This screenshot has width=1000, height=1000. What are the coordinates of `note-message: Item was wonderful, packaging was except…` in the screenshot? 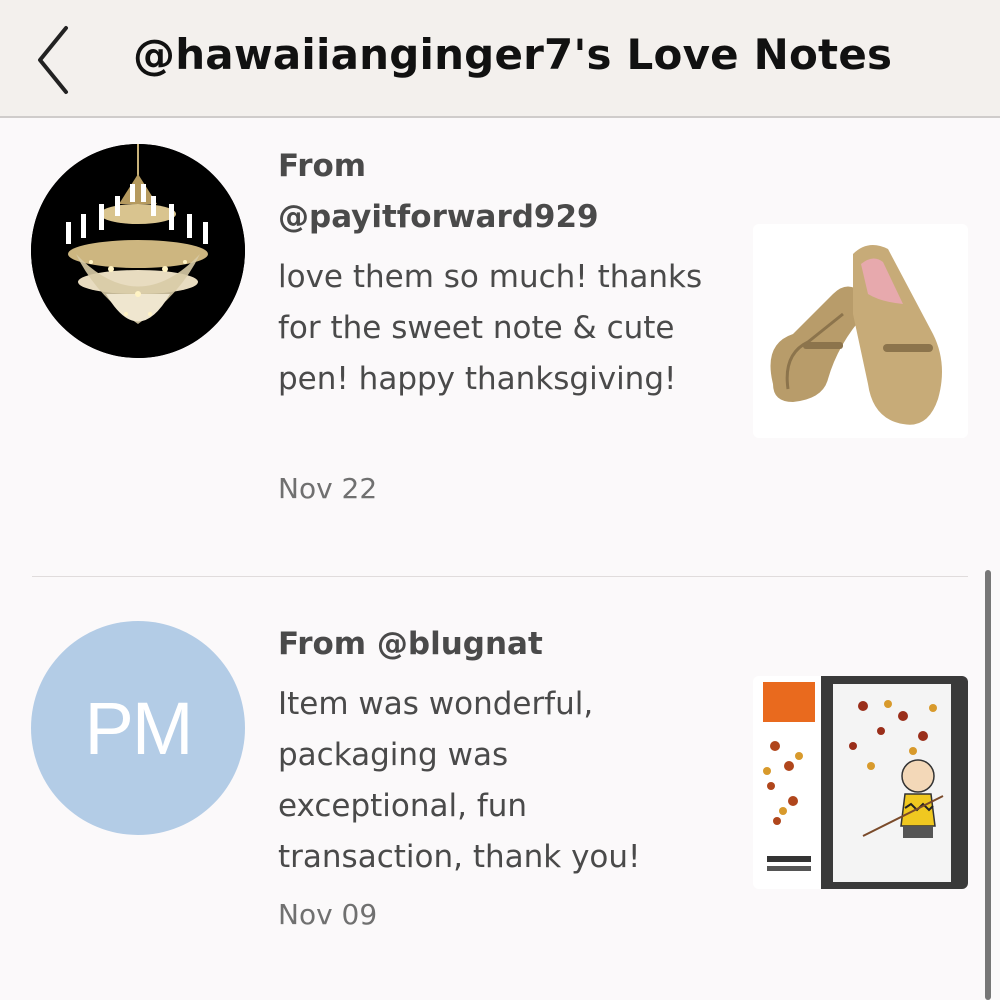 It's located at (459, 780).